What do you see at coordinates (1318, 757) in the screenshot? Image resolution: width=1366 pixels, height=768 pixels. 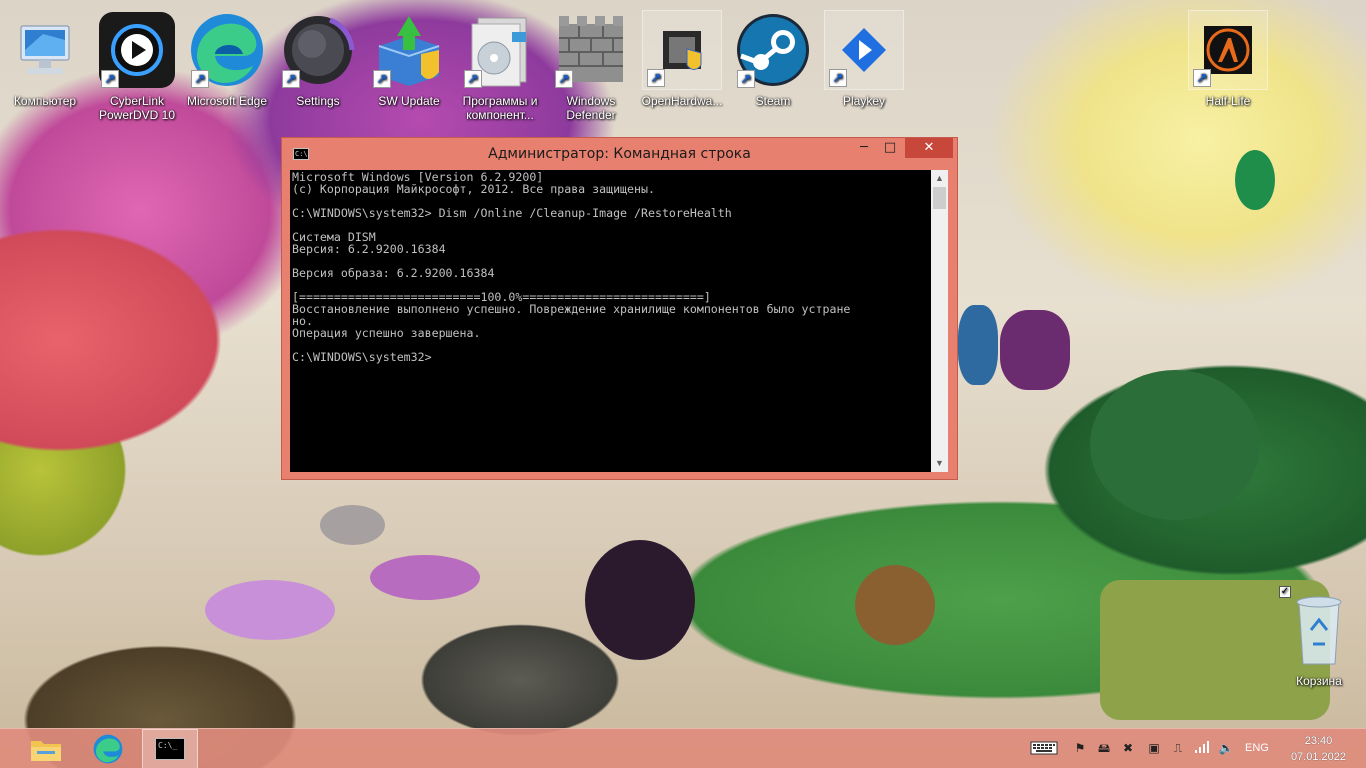 I see `clock-date: 07.01.2022` at bounding box center [1318, 757].